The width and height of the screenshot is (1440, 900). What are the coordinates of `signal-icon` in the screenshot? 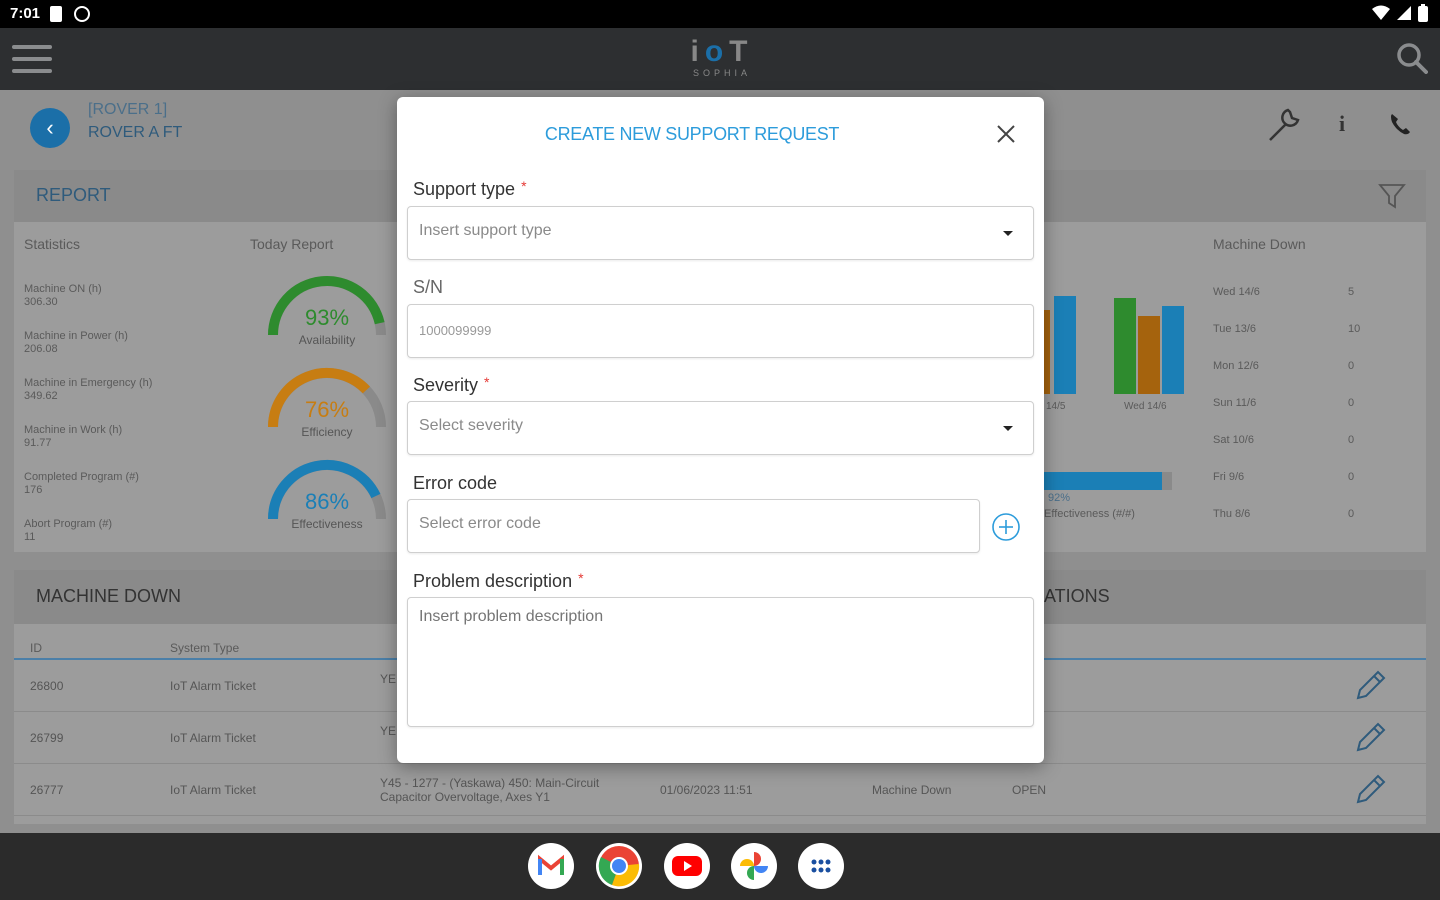 It's located at (1404, 13).